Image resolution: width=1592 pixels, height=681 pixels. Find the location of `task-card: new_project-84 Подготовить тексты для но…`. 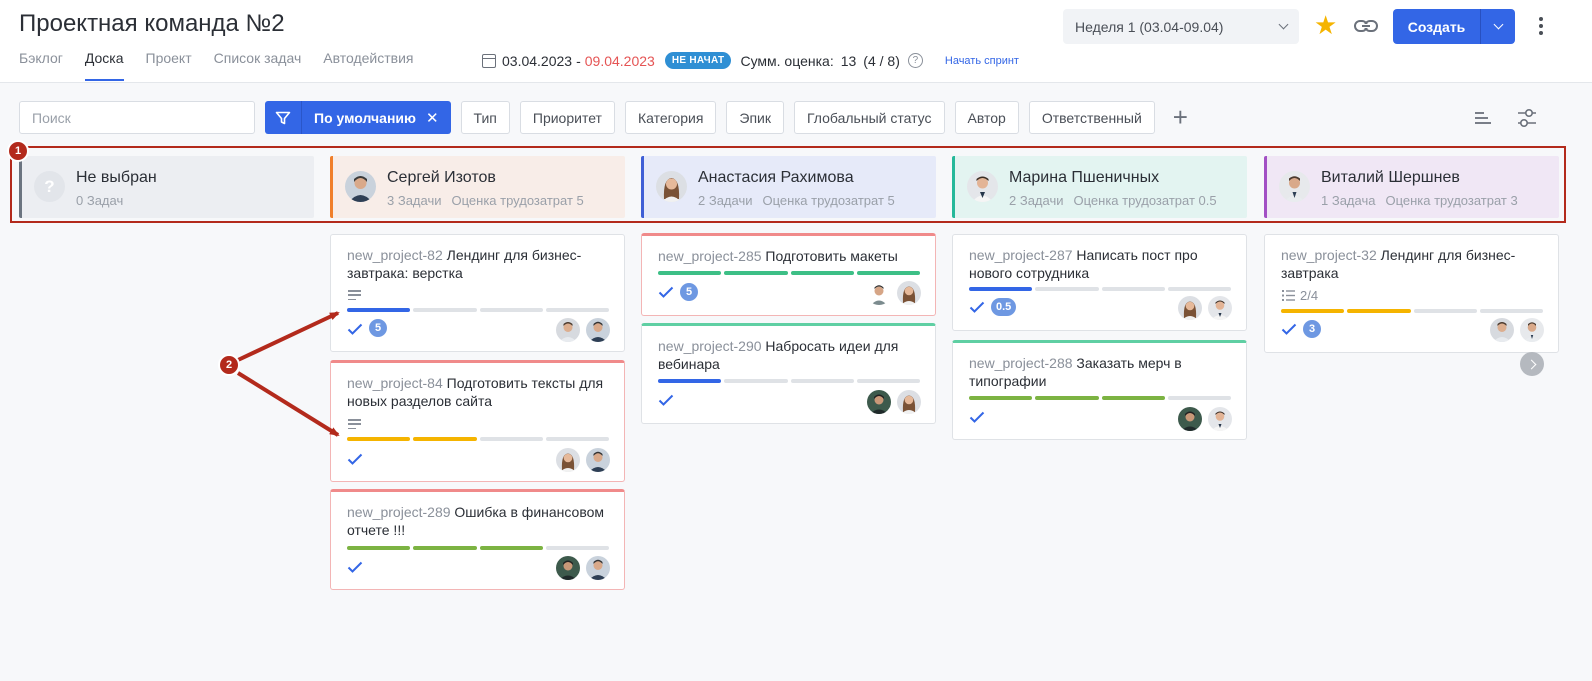

task-card: new_project-84 Подготовить тексты для но… is located at coordinates (477, 421).